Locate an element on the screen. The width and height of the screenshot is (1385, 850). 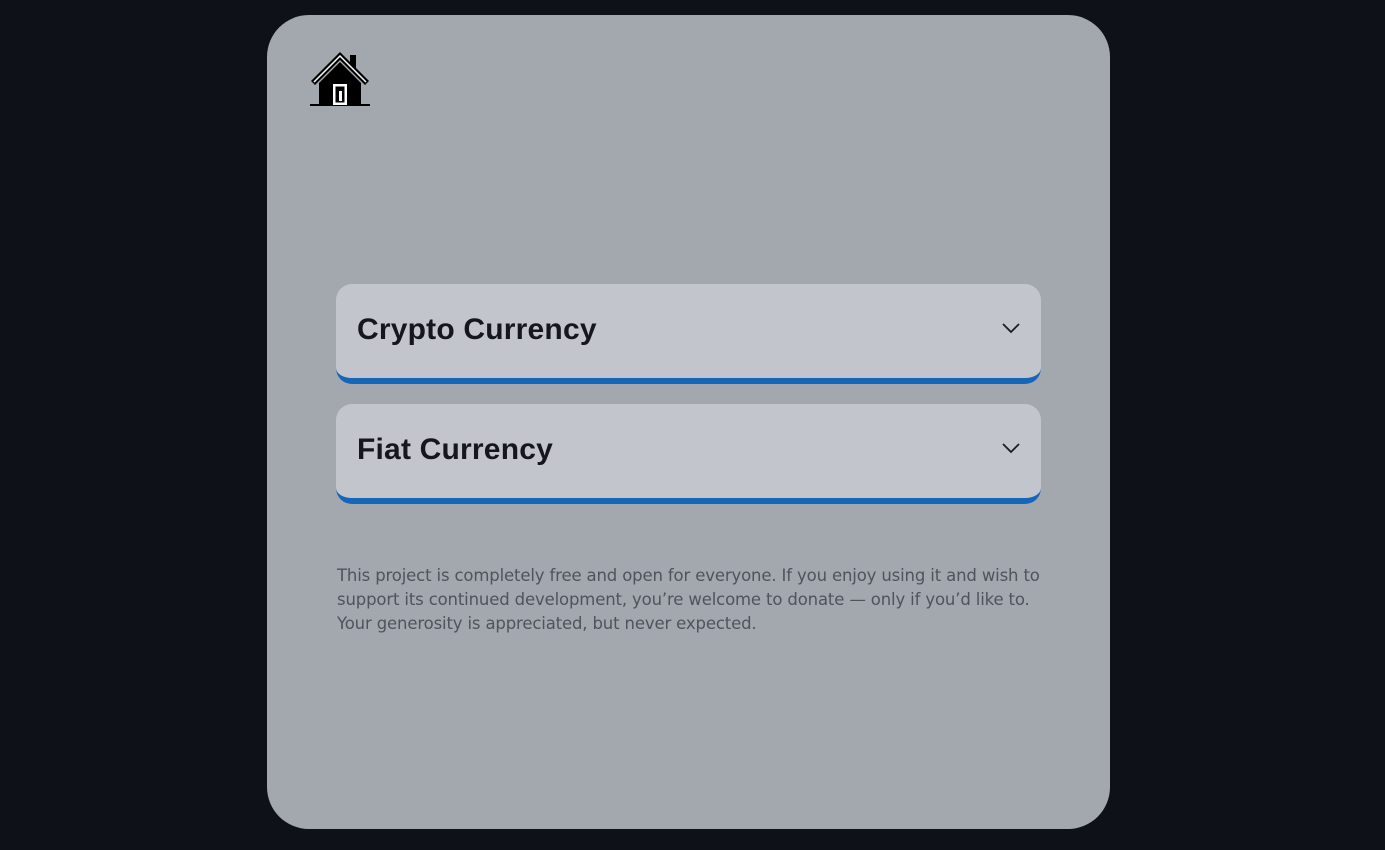
accordion-label: Fiat Currency is located at coordinates (455, 449).